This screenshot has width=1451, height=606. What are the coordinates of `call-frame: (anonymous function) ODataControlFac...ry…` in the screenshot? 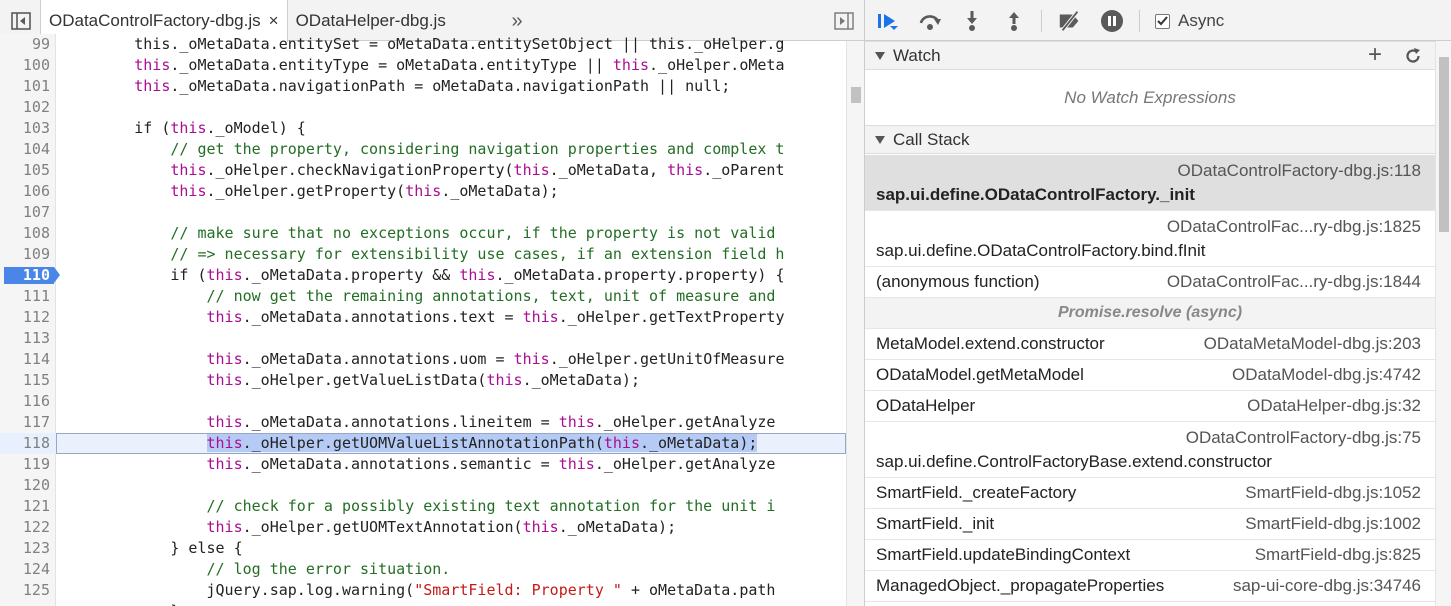 It's located at (1150, 282).